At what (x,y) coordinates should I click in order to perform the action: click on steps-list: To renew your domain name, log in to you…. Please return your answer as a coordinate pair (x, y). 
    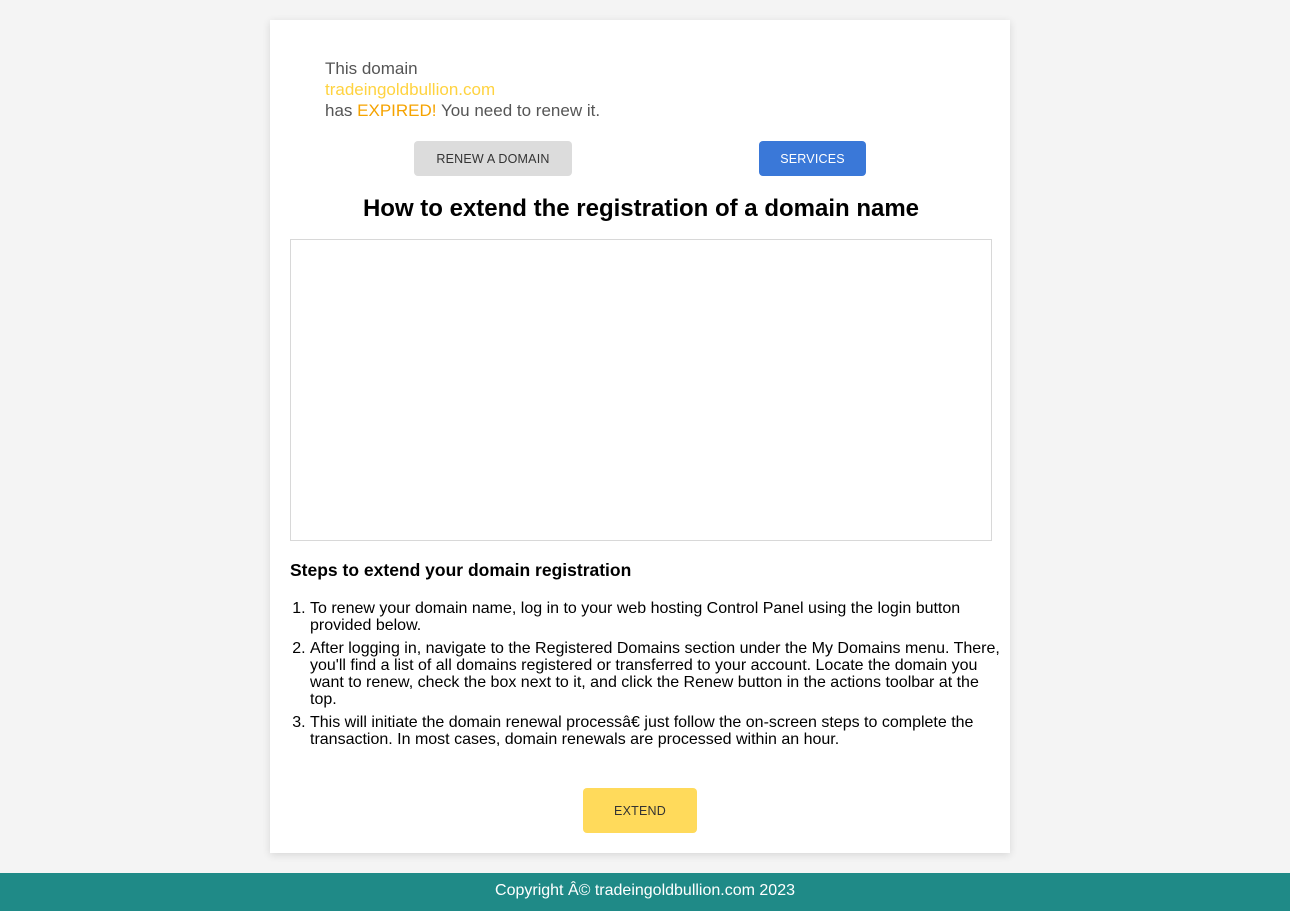
    Looking at the image, I should click on (655, 677).